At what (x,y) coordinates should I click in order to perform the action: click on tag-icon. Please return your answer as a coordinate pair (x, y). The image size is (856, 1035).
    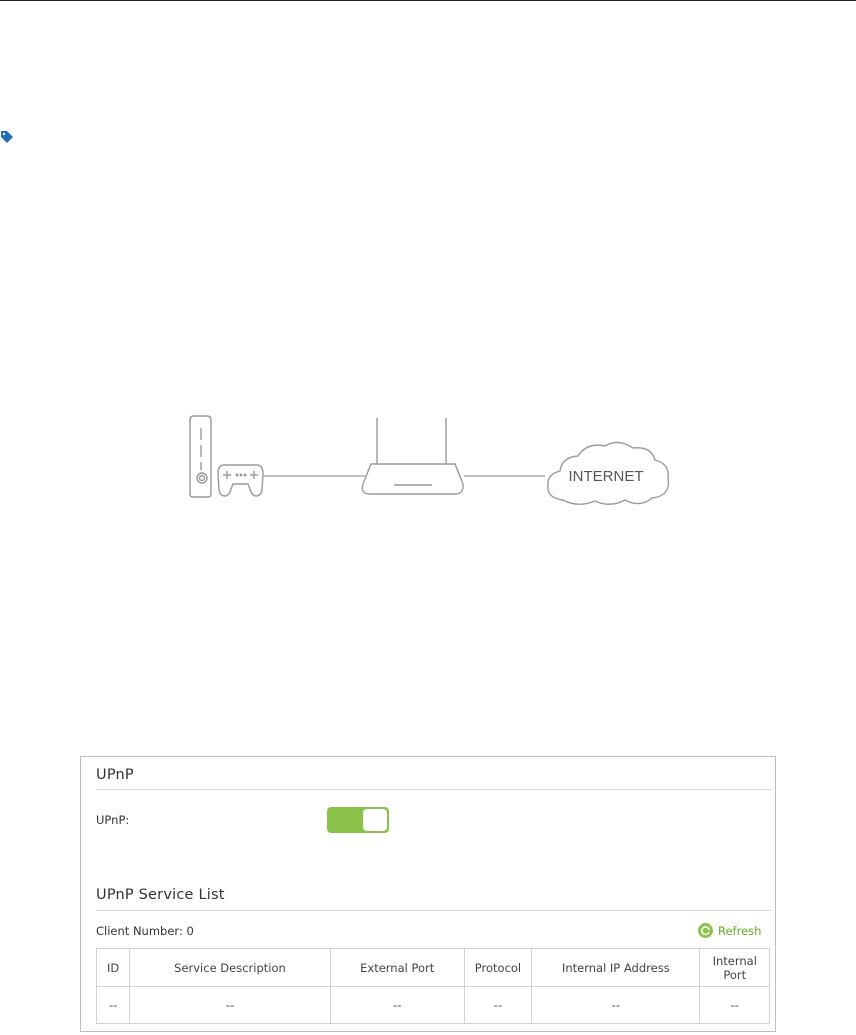
    Looking at the image, I should click on (7, 137).